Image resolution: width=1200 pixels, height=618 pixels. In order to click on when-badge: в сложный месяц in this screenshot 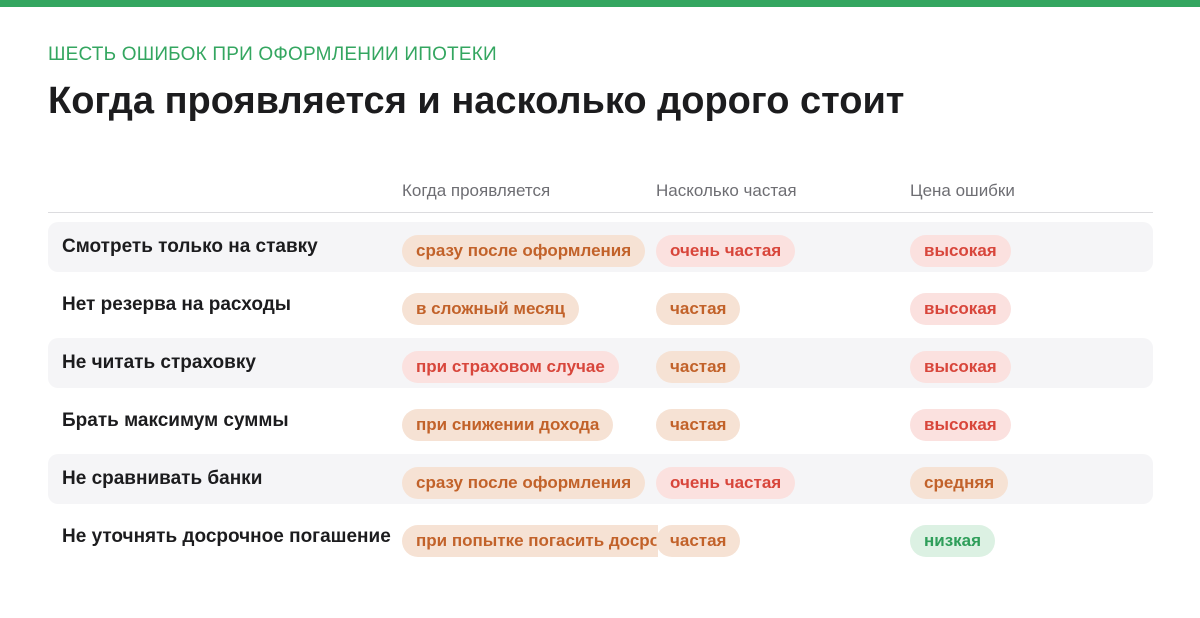, I will do `click(491, 309)`.